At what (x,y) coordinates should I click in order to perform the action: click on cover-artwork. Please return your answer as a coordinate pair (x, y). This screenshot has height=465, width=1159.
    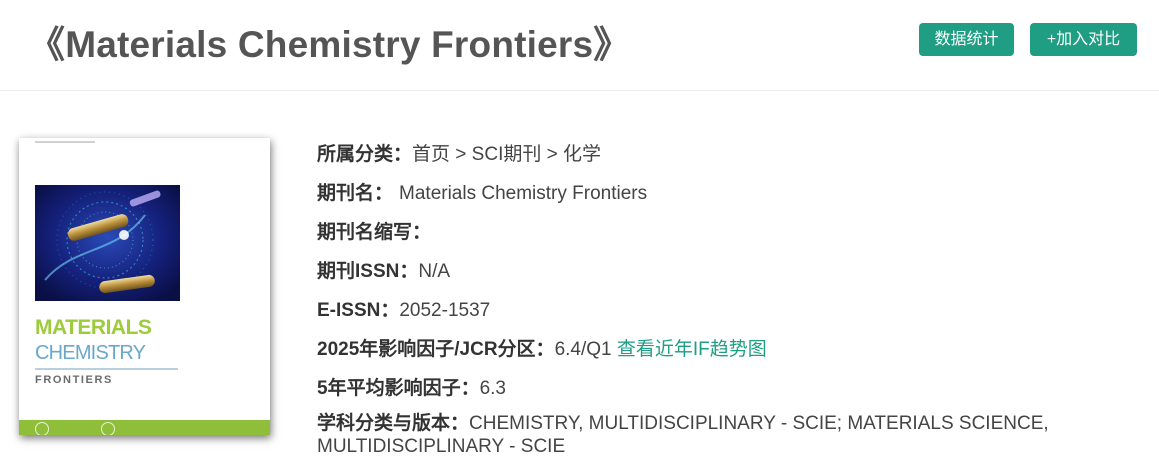
    Looking at the image, I should click on (107, 243).